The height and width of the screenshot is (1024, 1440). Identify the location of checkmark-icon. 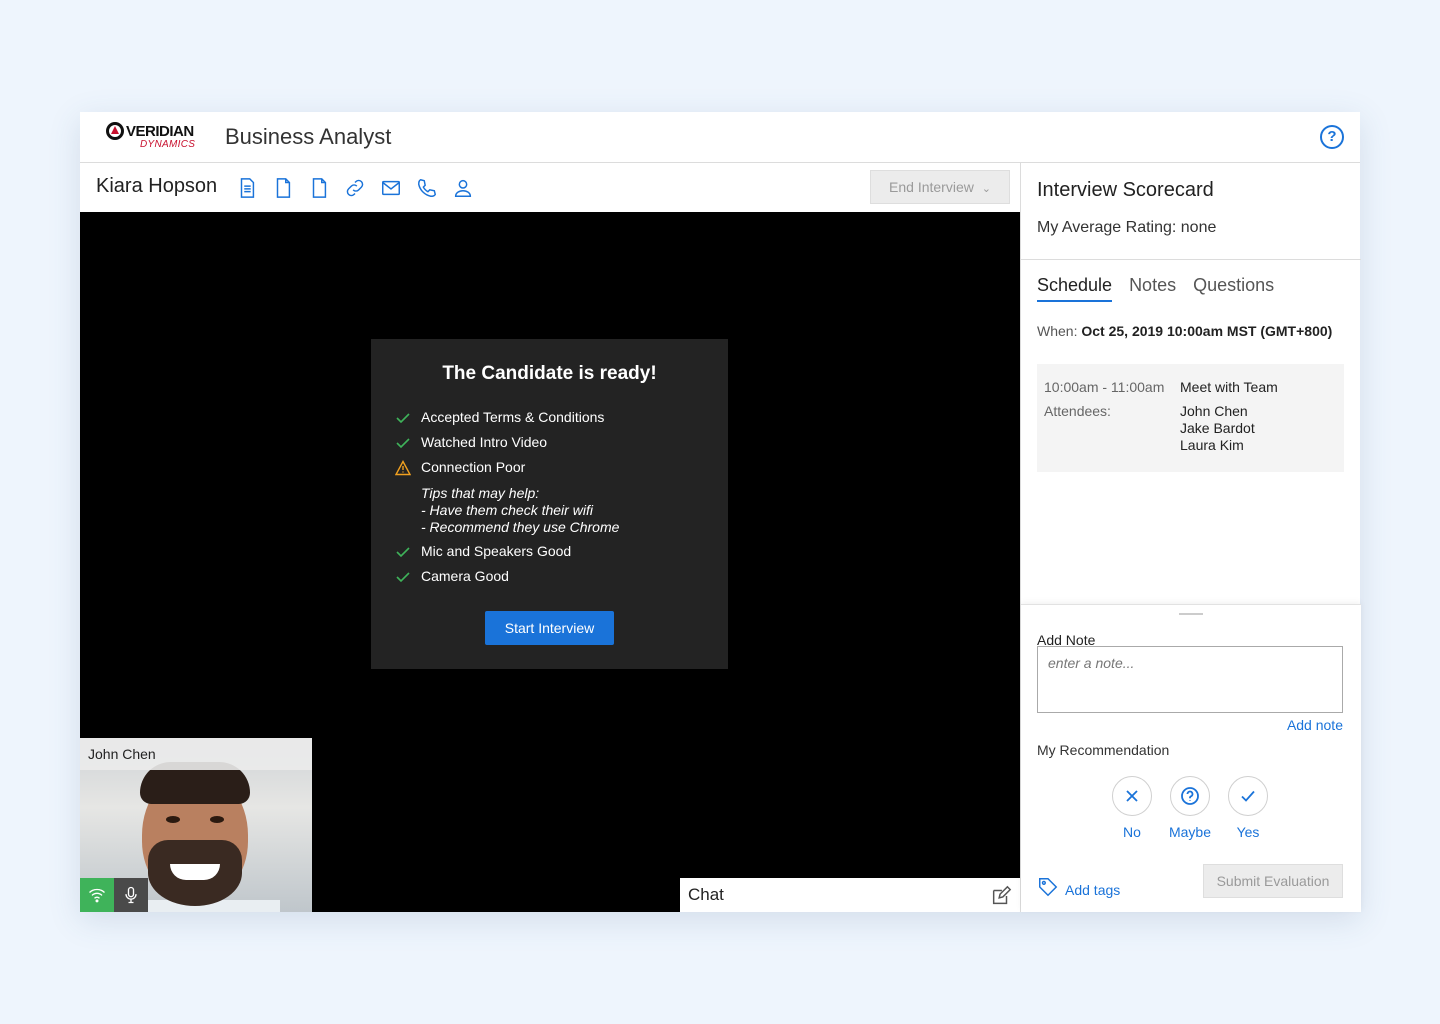
(1248, 796).